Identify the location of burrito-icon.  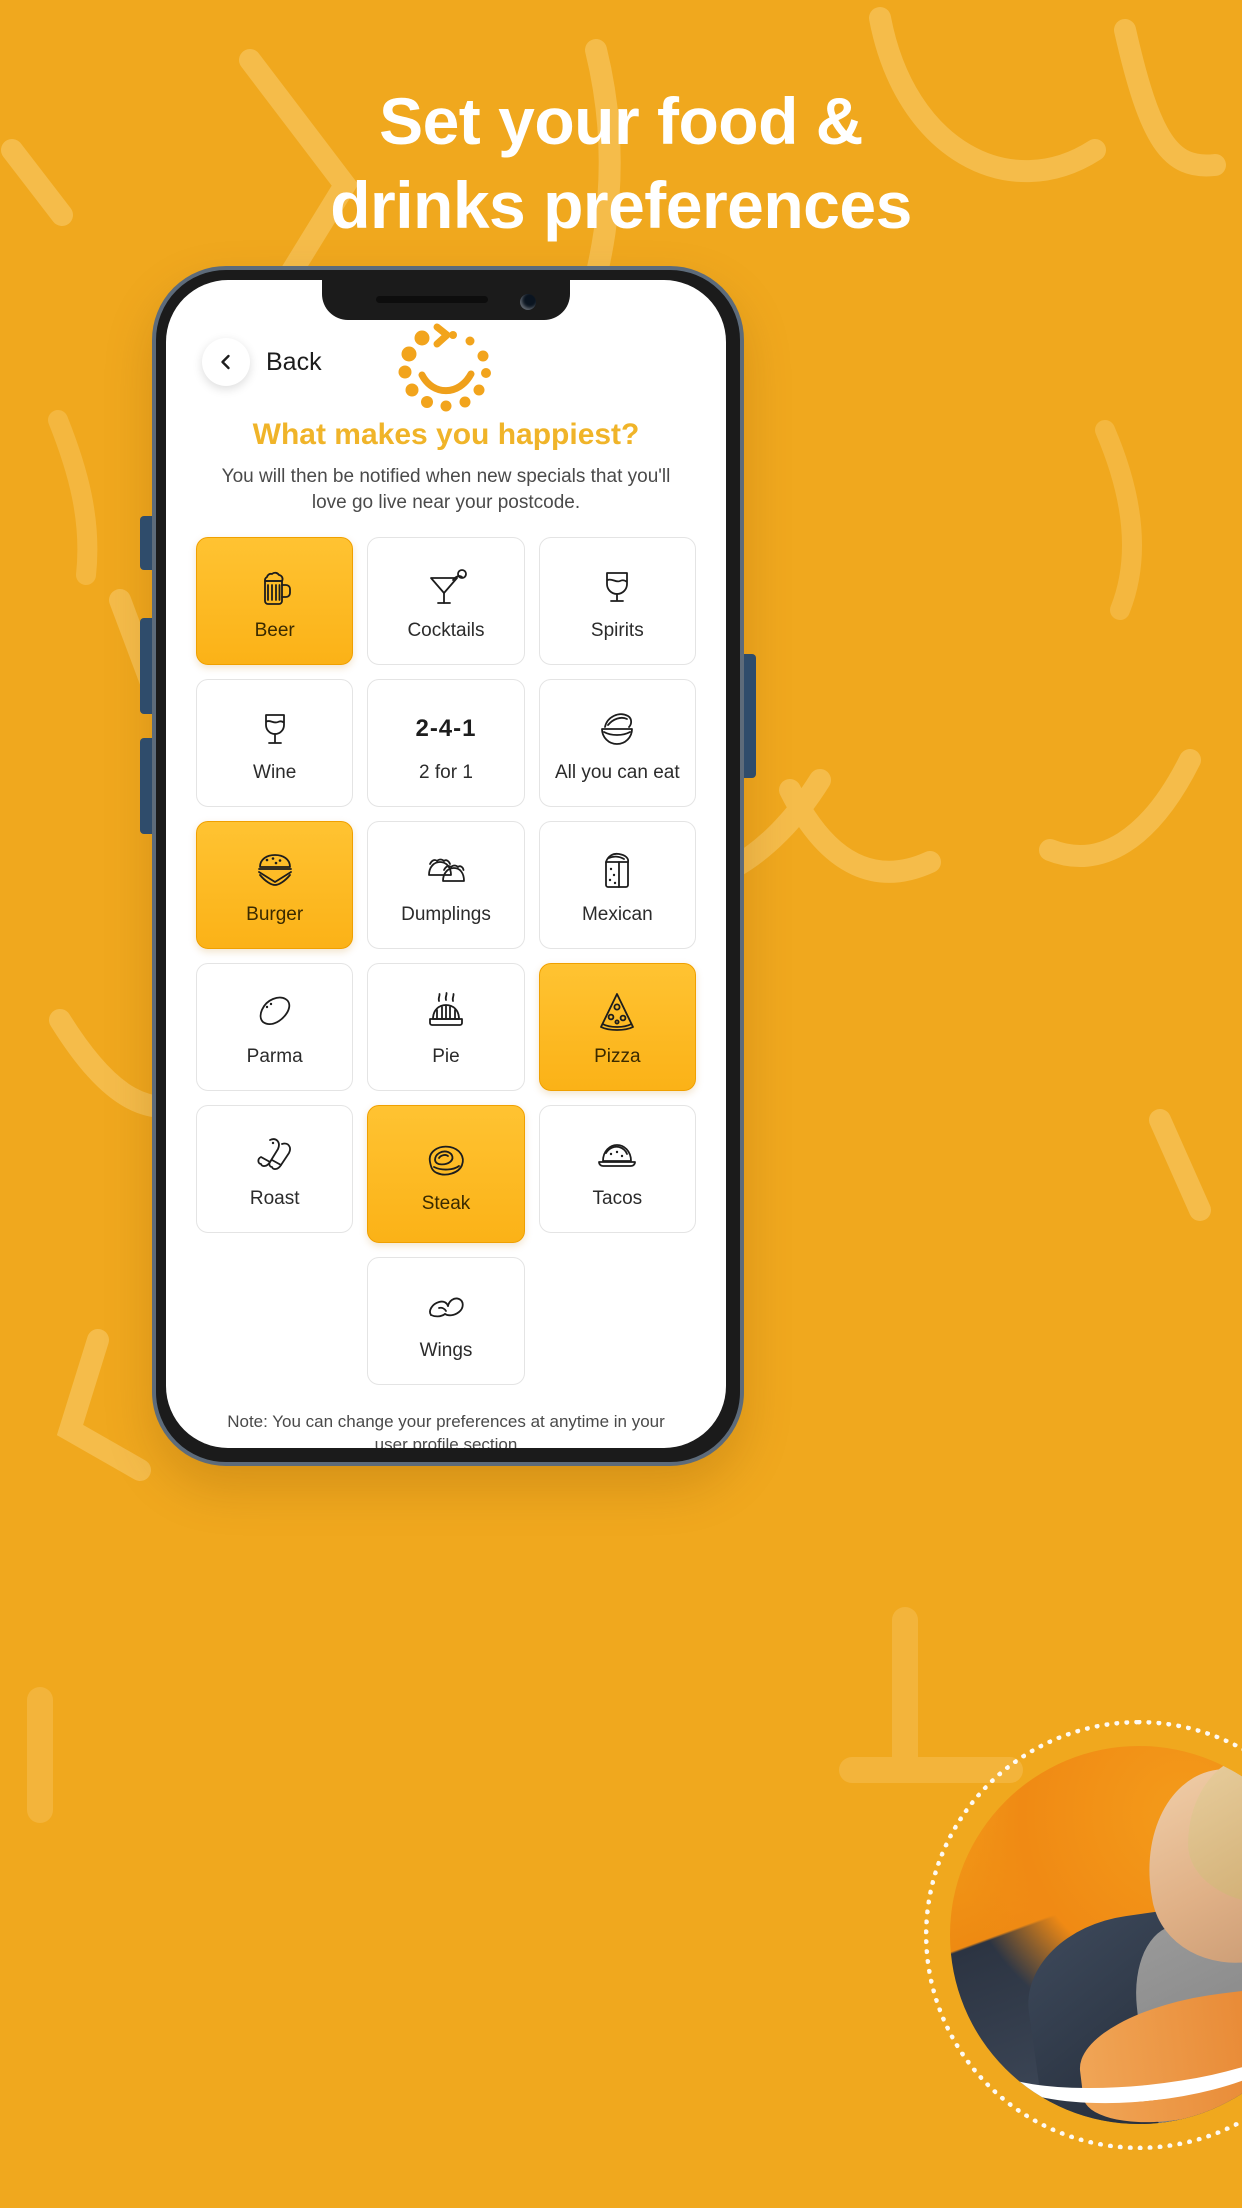
(617, 871).